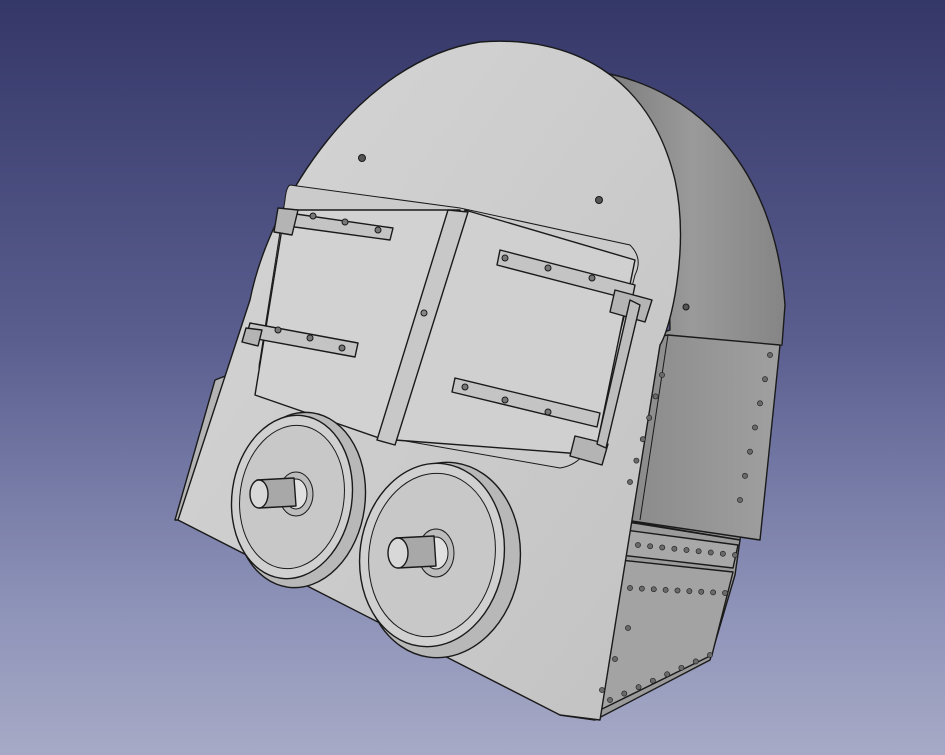  Describe the element at coordinates (273, 493) in the screenshot. I see `axle-stub-left` at that location.